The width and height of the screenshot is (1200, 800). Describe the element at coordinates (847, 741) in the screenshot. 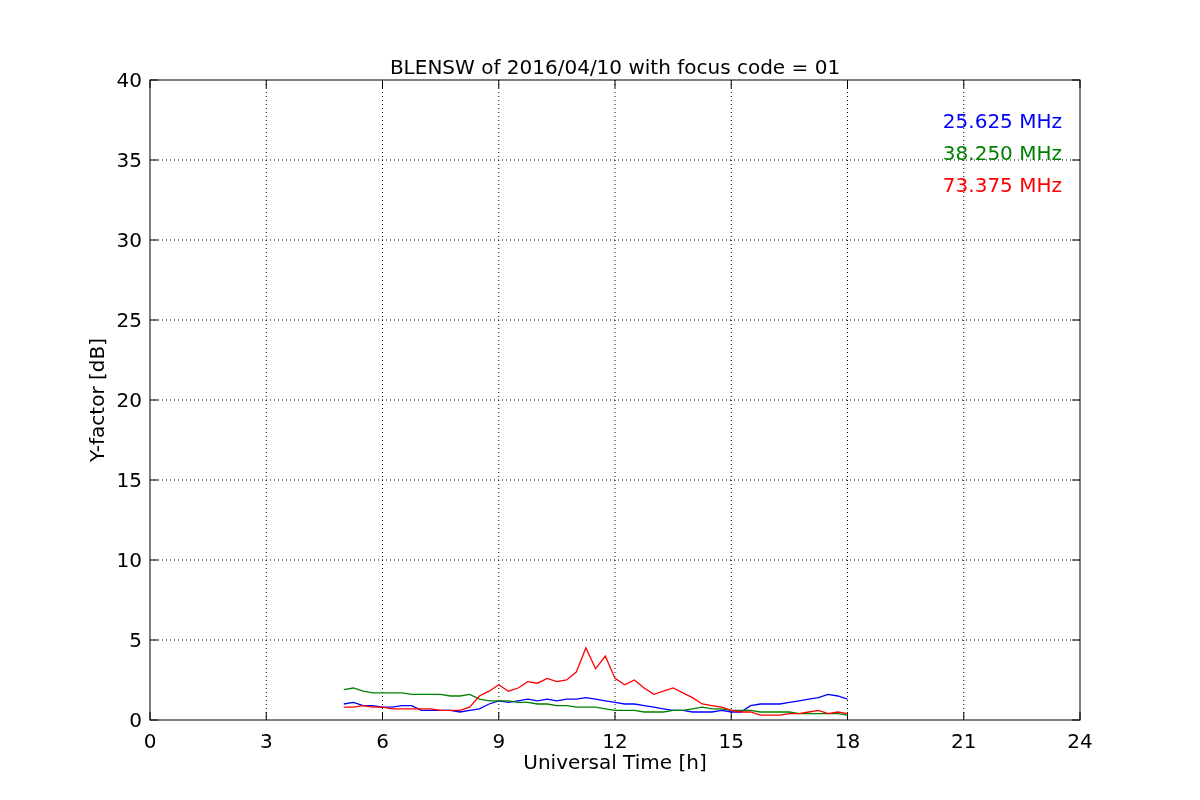

I see `tick-label: 18` at that location.